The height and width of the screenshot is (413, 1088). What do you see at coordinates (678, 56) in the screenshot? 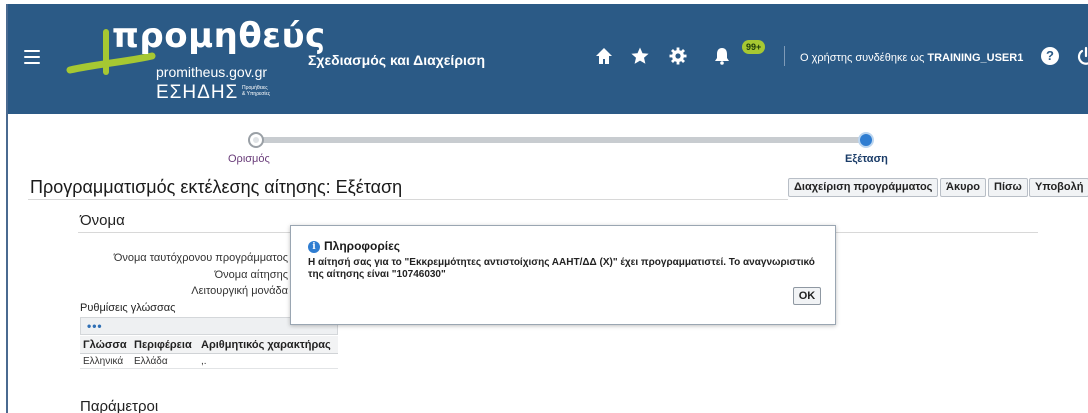
I see `gear-icon` at bounding box center [678, 56].